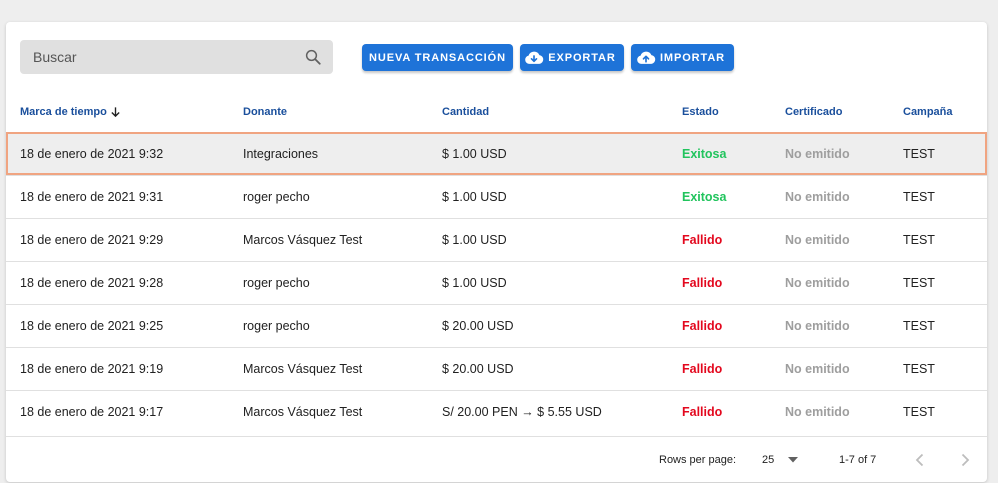 Image resolution: width=998 pixels, height=483 pixels. What do you see at coordinates (496, 459) in the screenshot?
I see `table-pagination: Rows per page: 25 1-7 of 7` at bounding box center [496, 459].